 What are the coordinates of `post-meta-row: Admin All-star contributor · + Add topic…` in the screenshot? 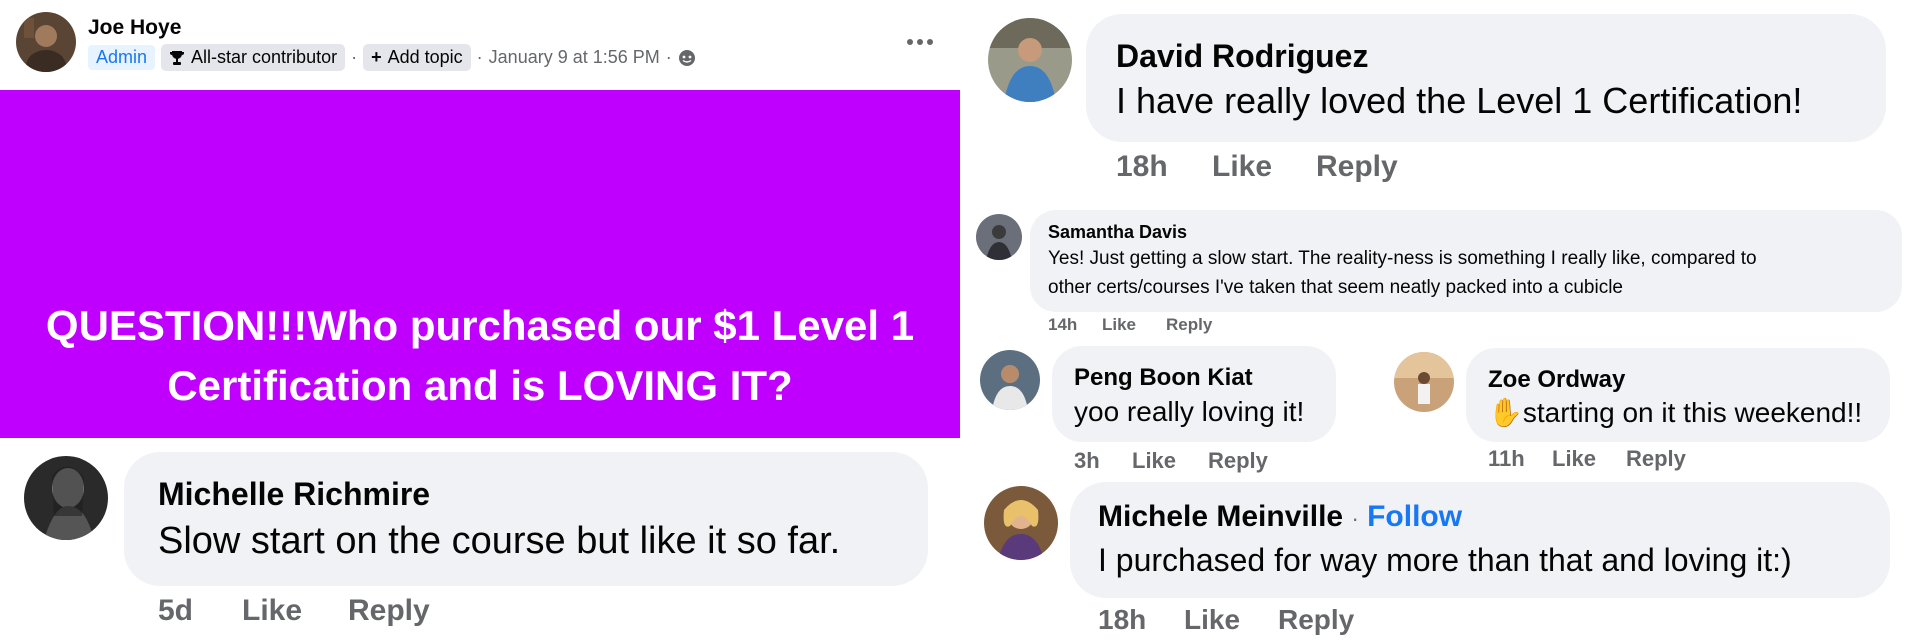 It's located at (392, 57).